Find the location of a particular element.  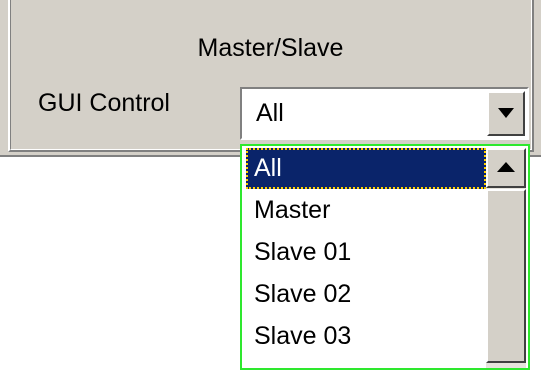

scroll-thumb is located at coordinates (506, 276).